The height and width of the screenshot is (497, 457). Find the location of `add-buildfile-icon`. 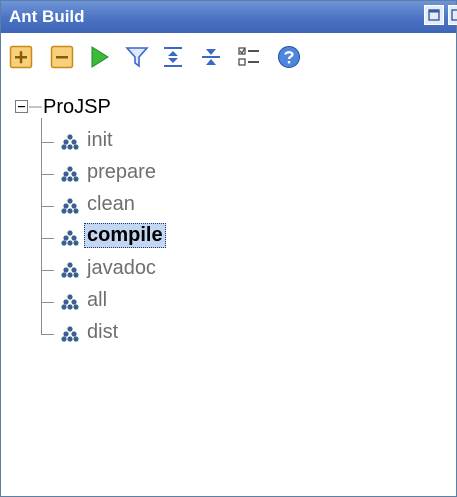

add-buildfile-icon is located at coordinates (21, 57).